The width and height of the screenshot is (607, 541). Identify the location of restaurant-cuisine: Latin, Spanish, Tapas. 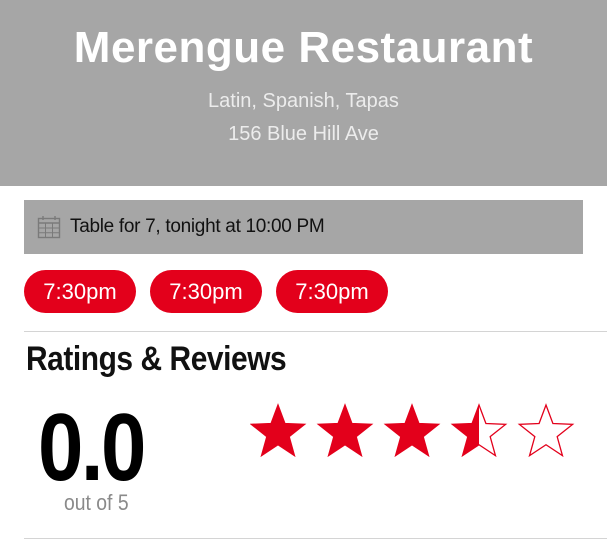
(303, 101).